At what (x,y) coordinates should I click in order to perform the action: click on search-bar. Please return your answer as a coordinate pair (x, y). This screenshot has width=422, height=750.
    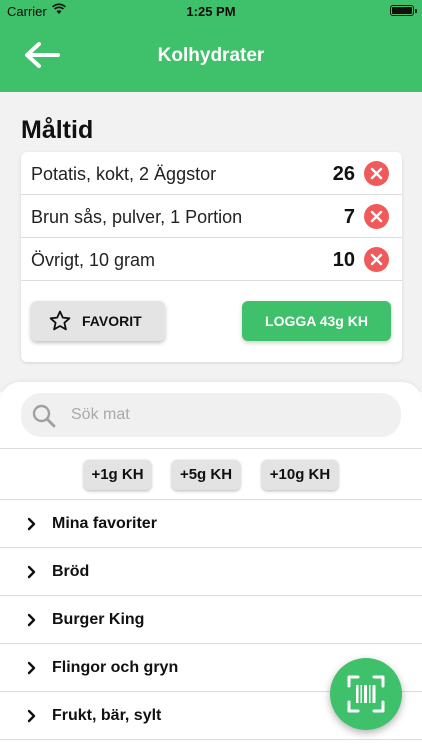
    Looking at the image, I should click on (211, 415).